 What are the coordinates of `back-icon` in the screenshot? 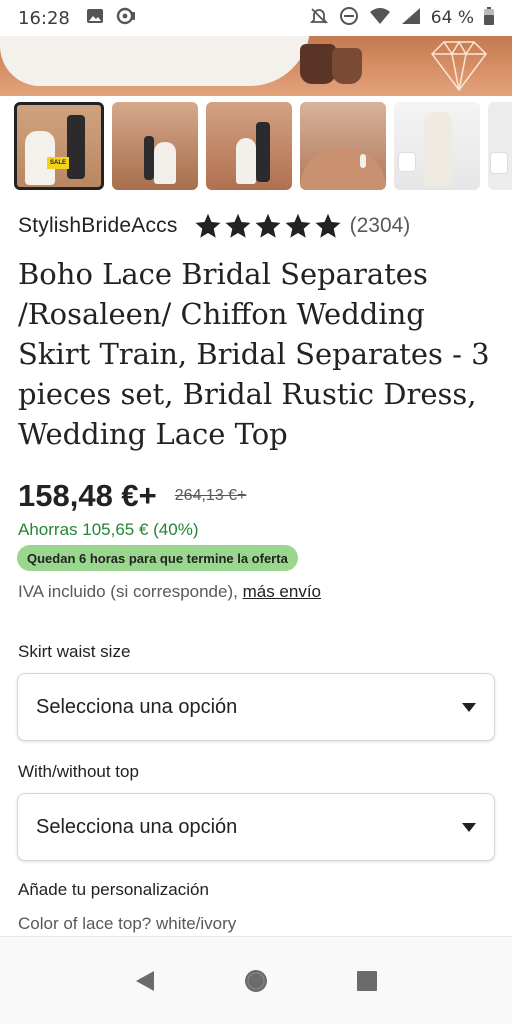 It's located at (145, 981).